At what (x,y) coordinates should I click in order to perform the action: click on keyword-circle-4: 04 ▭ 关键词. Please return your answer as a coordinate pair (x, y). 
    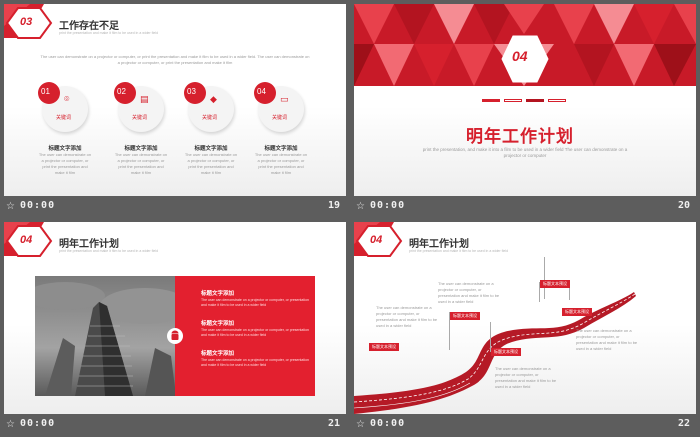
    Looking at the image, I should click on (281, 109).